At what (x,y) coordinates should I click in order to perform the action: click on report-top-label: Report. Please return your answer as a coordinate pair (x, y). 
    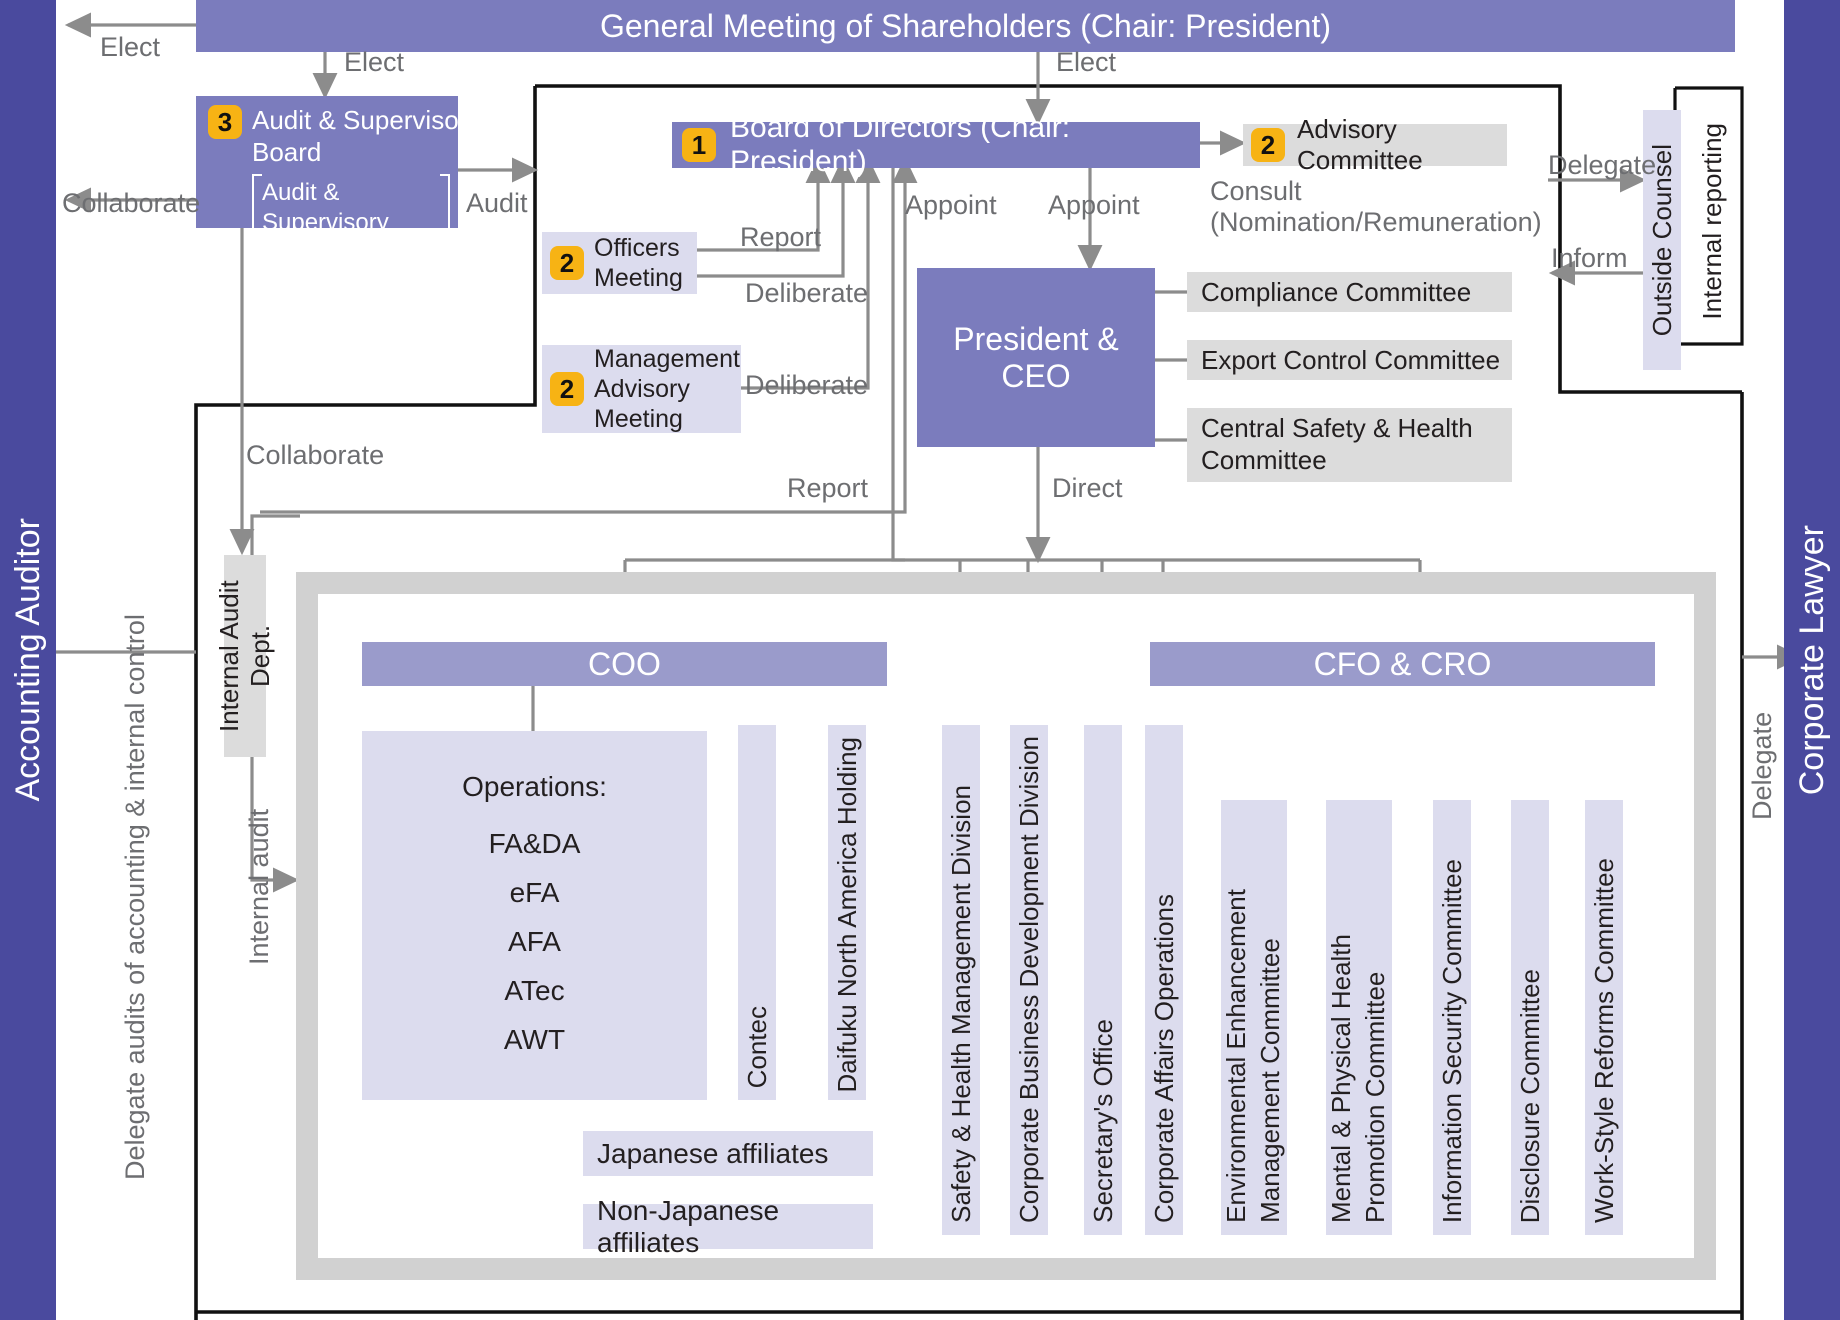
    Looking at the image, I should click on (781, 237).